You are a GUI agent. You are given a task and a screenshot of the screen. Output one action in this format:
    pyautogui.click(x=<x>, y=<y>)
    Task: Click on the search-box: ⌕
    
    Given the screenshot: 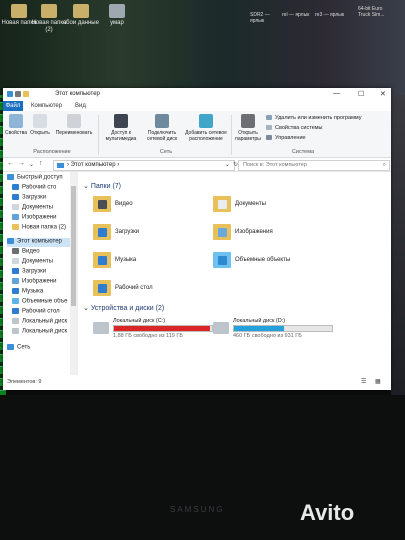 What is the action you would take?
    pyautogui.click(x=314, y=165)
    